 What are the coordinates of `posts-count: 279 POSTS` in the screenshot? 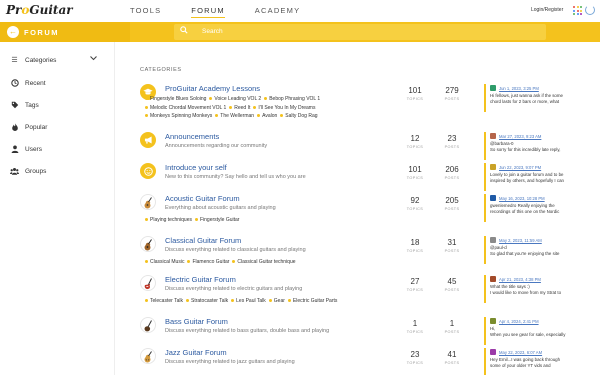 It's located at (452, 93).